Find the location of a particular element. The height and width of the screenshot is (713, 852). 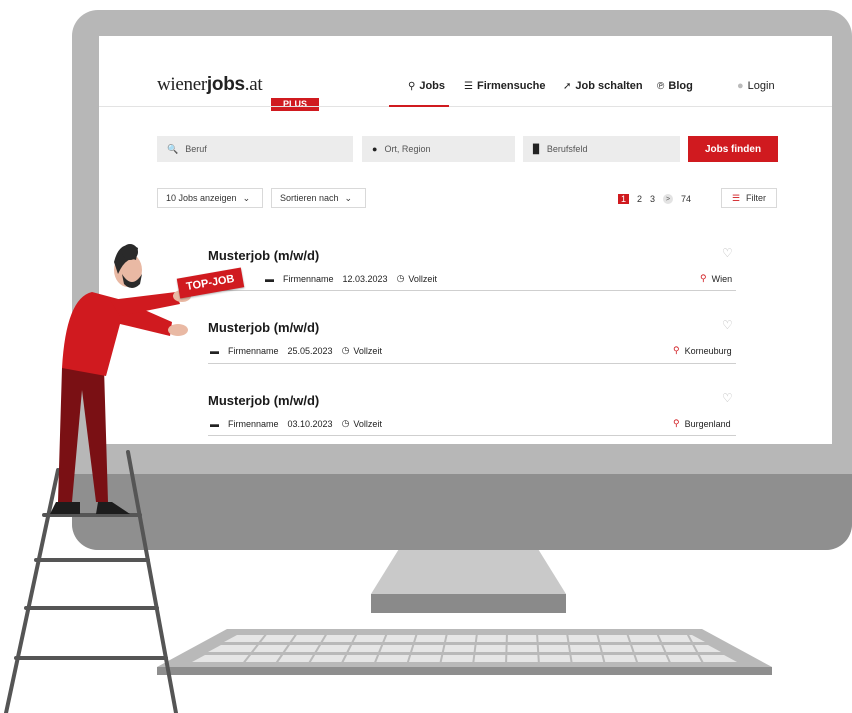

location-pin-icon: ● is located at coordinates (375, 149).